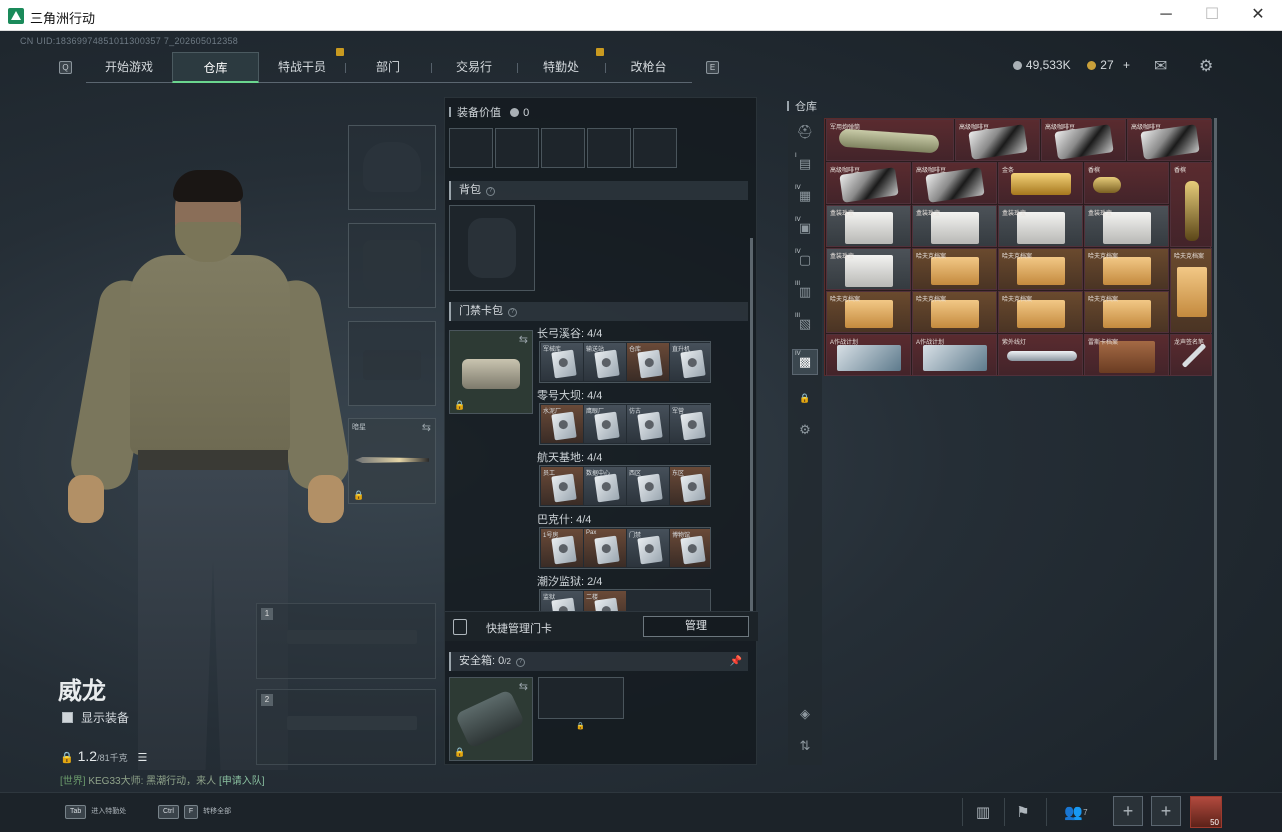  What do you see at coordinates (392, 167) in the screenshot?
I see `helmet-slot` at bounding box center [392, 167].